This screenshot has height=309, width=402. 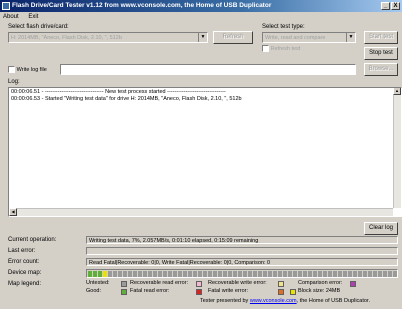 I want to click on test-type-label: Select test type:, so click(x=283, y=27).